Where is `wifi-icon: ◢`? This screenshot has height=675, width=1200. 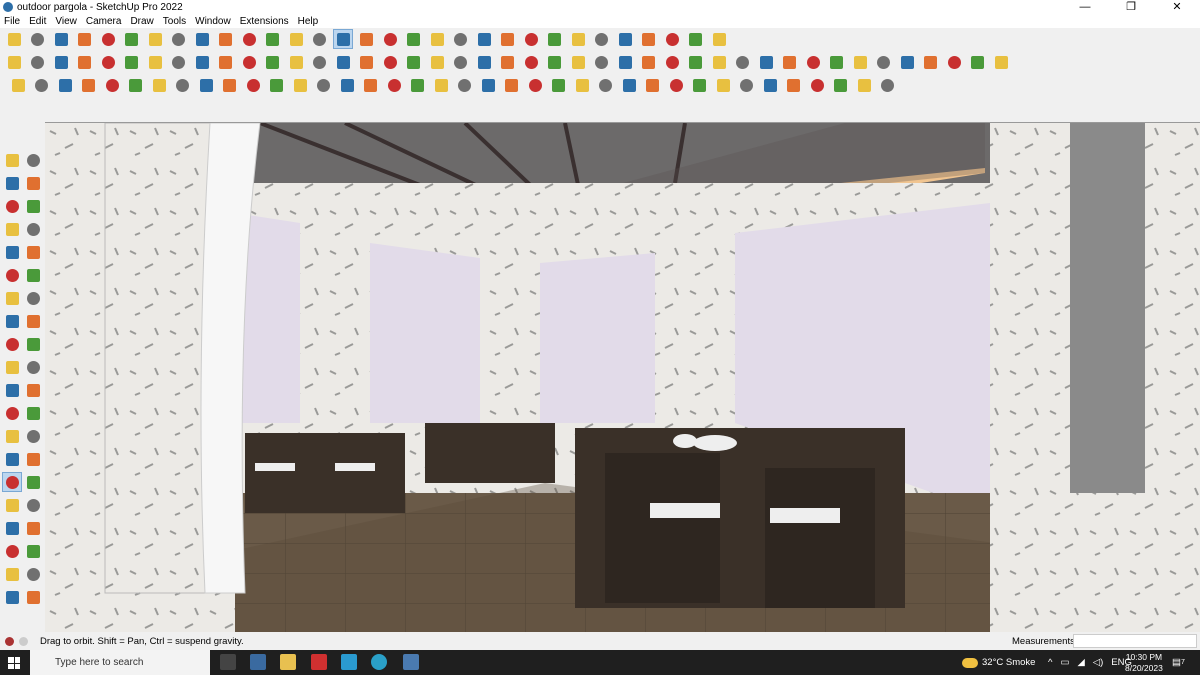
wifi-icon: ◢ is located at coordinates (1080, 662).